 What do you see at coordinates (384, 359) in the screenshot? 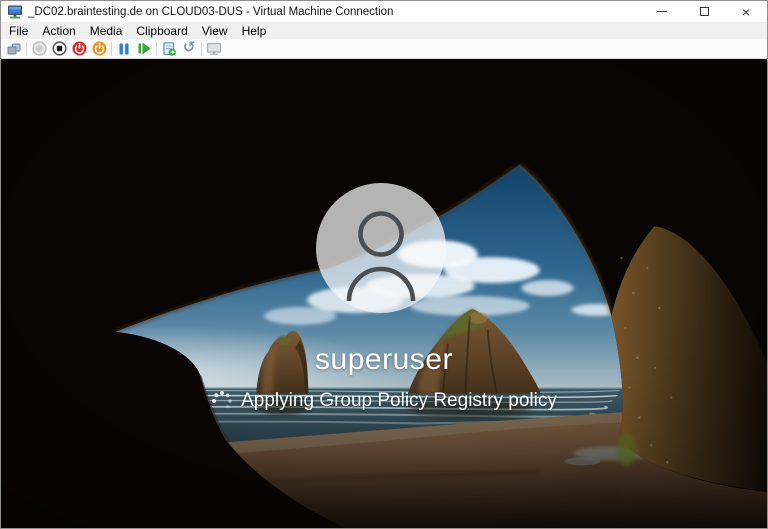
I see `signed-in-username: superuser` at bounding box center [384, 359].